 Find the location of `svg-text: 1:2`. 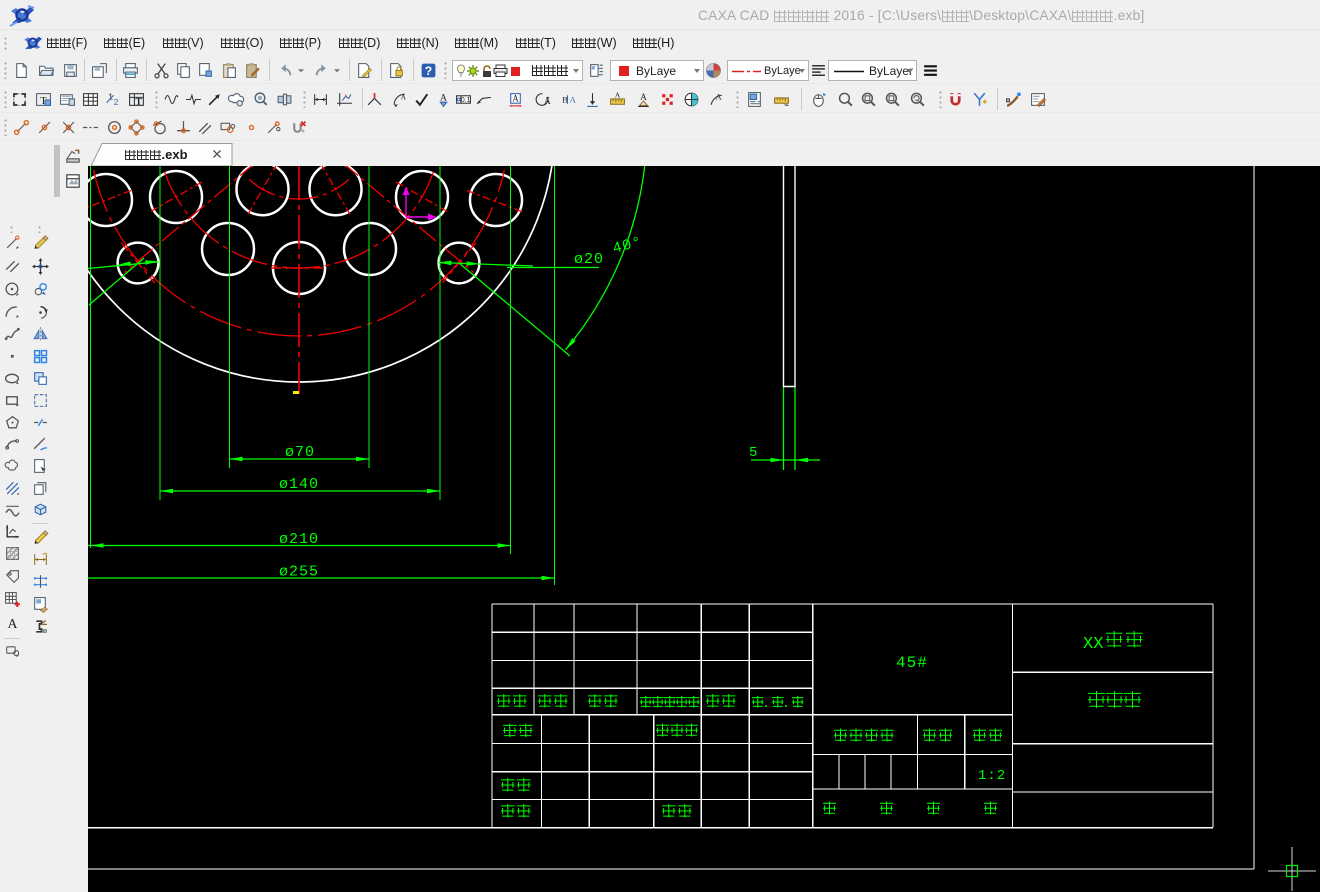

svg-text: 1:2 is located at coordinates (992, 776).